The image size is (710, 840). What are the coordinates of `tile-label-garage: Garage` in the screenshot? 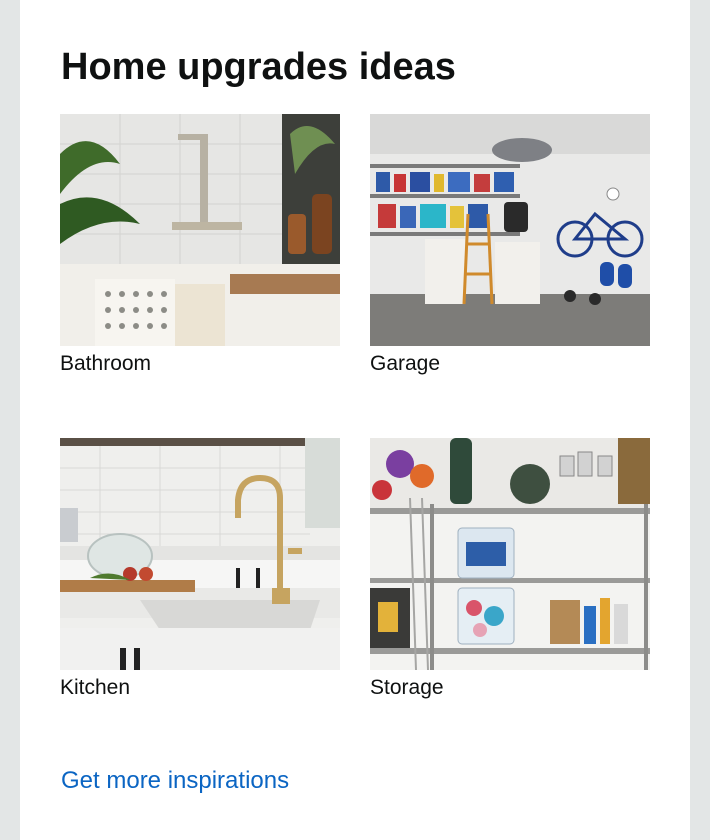 It's located at (510, 364).